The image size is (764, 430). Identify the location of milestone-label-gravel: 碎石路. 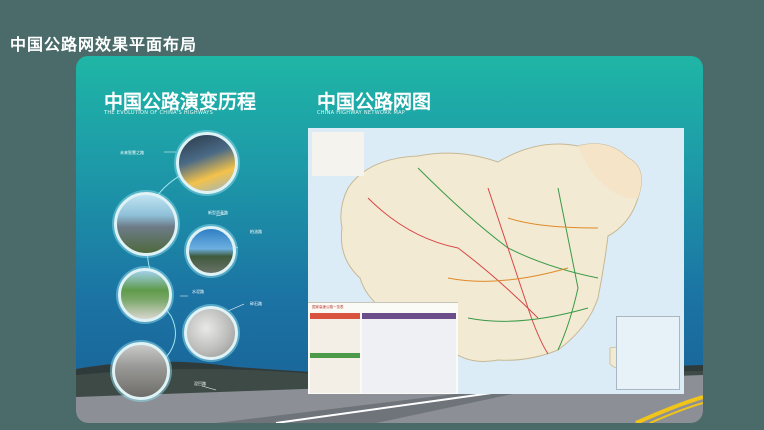
(256, 303).